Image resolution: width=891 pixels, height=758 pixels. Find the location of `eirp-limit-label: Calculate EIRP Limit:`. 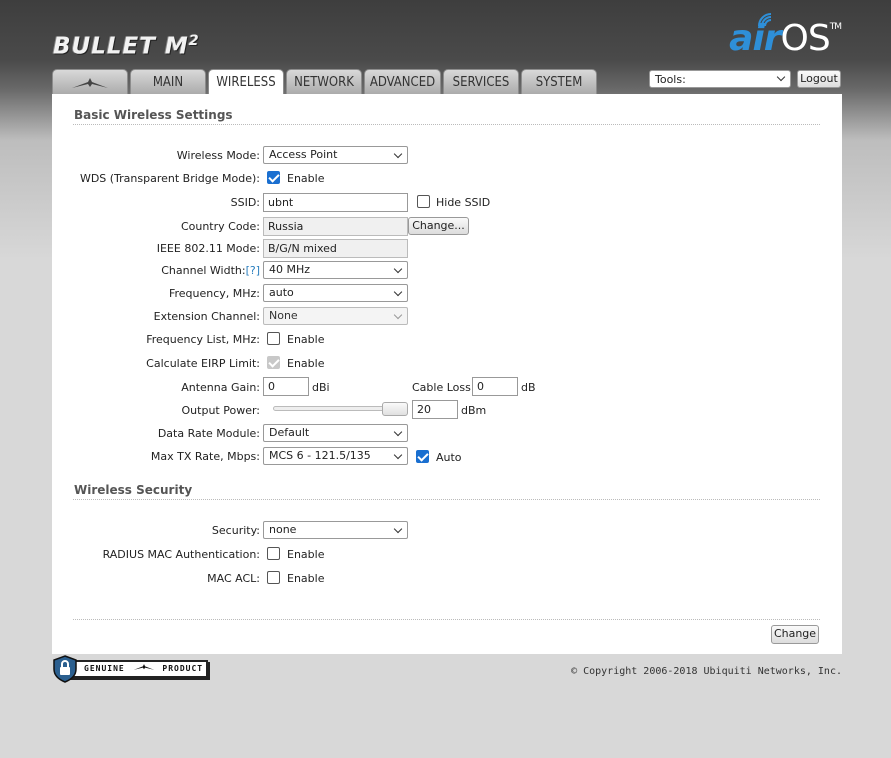

eirp-limit-label: Calculate EIRP Limit: is located at coordinates (203, 363).